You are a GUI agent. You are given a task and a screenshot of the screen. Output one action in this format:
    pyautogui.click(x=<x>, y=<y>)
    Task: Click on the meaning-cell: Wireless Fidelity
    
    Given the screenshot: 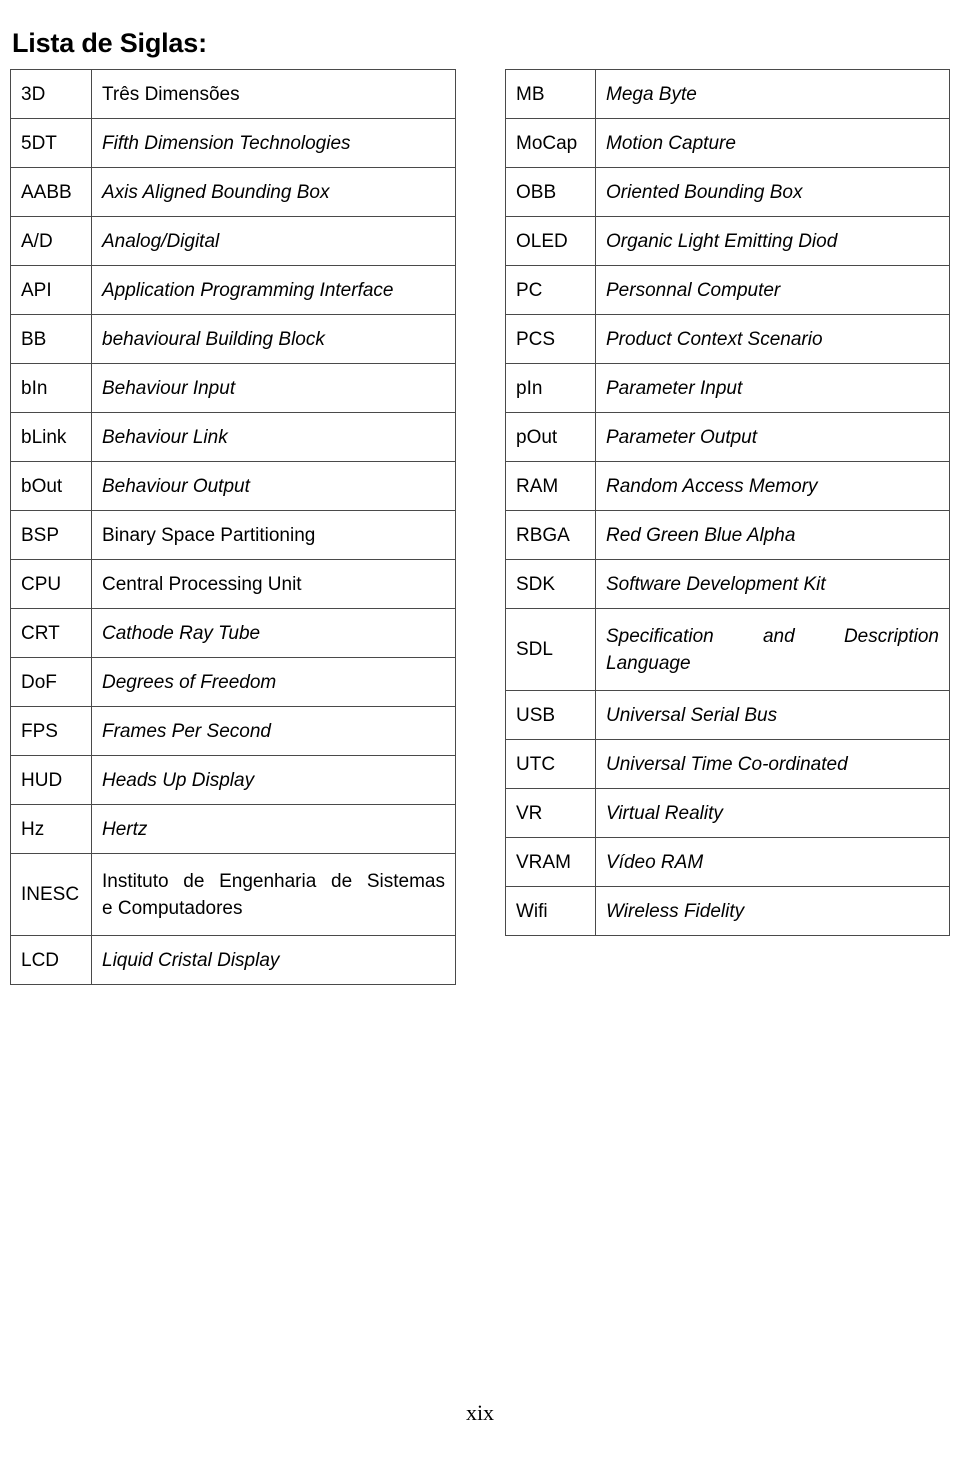 What is the action you would take?
    pyautogui.click(x=772, y=911)
    